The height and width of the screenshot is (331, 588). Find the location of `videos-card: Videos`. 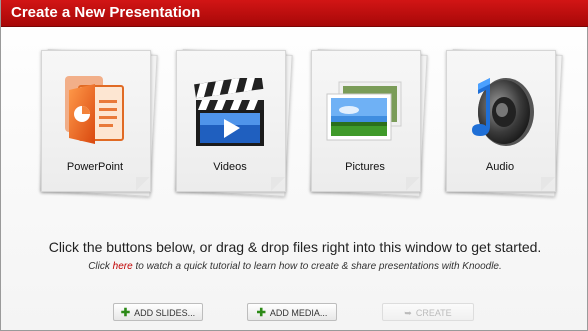

videos-card: Videos is located at coordinates (234, 123).